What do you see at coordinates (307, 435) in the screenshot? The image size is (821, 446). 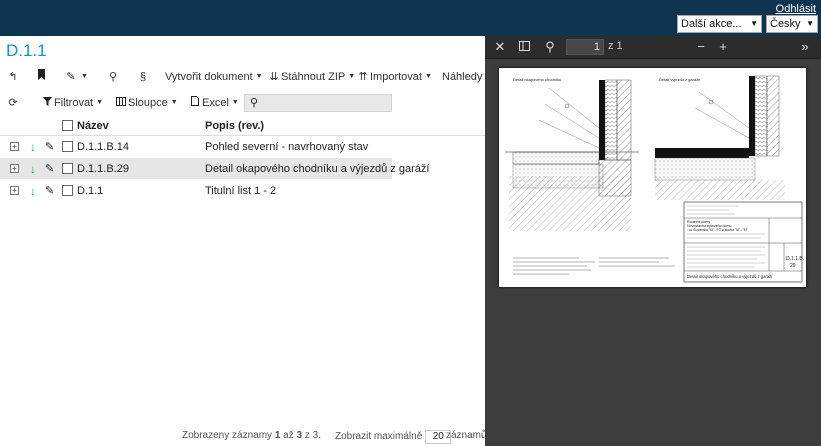 I see `records-of-word: z` at bounding box center [307, 435].